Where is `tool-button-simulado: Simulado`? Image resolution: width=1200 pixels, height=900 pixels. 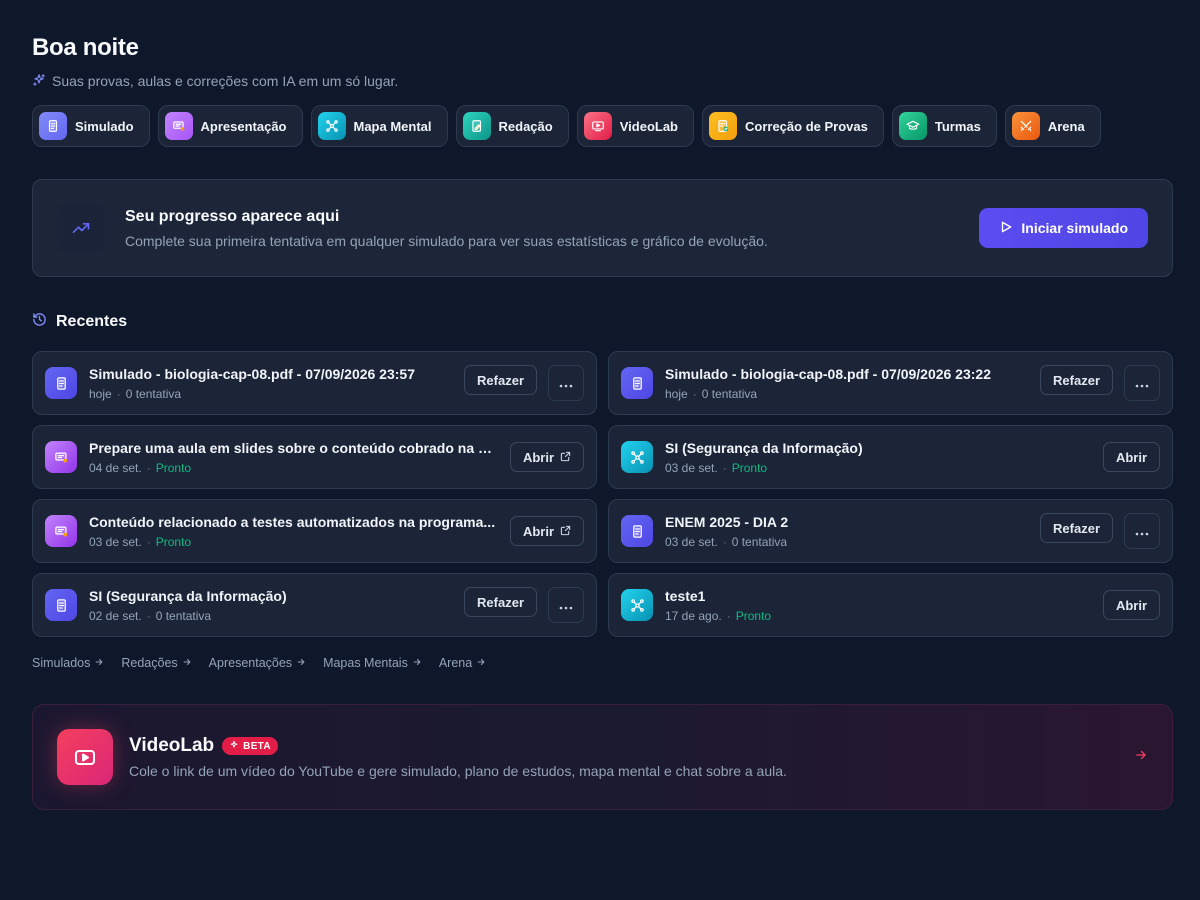 tool-button-simulado: Simulado is located at coordinates (91, 126).